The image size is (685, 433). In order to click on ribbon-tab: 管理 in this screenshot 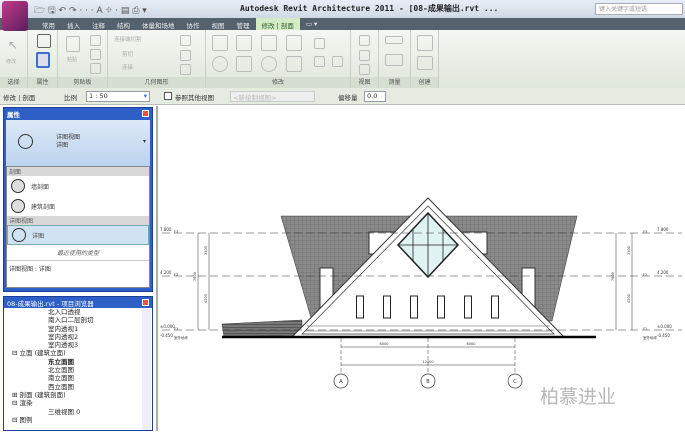, I will do `click(243, 24)`.